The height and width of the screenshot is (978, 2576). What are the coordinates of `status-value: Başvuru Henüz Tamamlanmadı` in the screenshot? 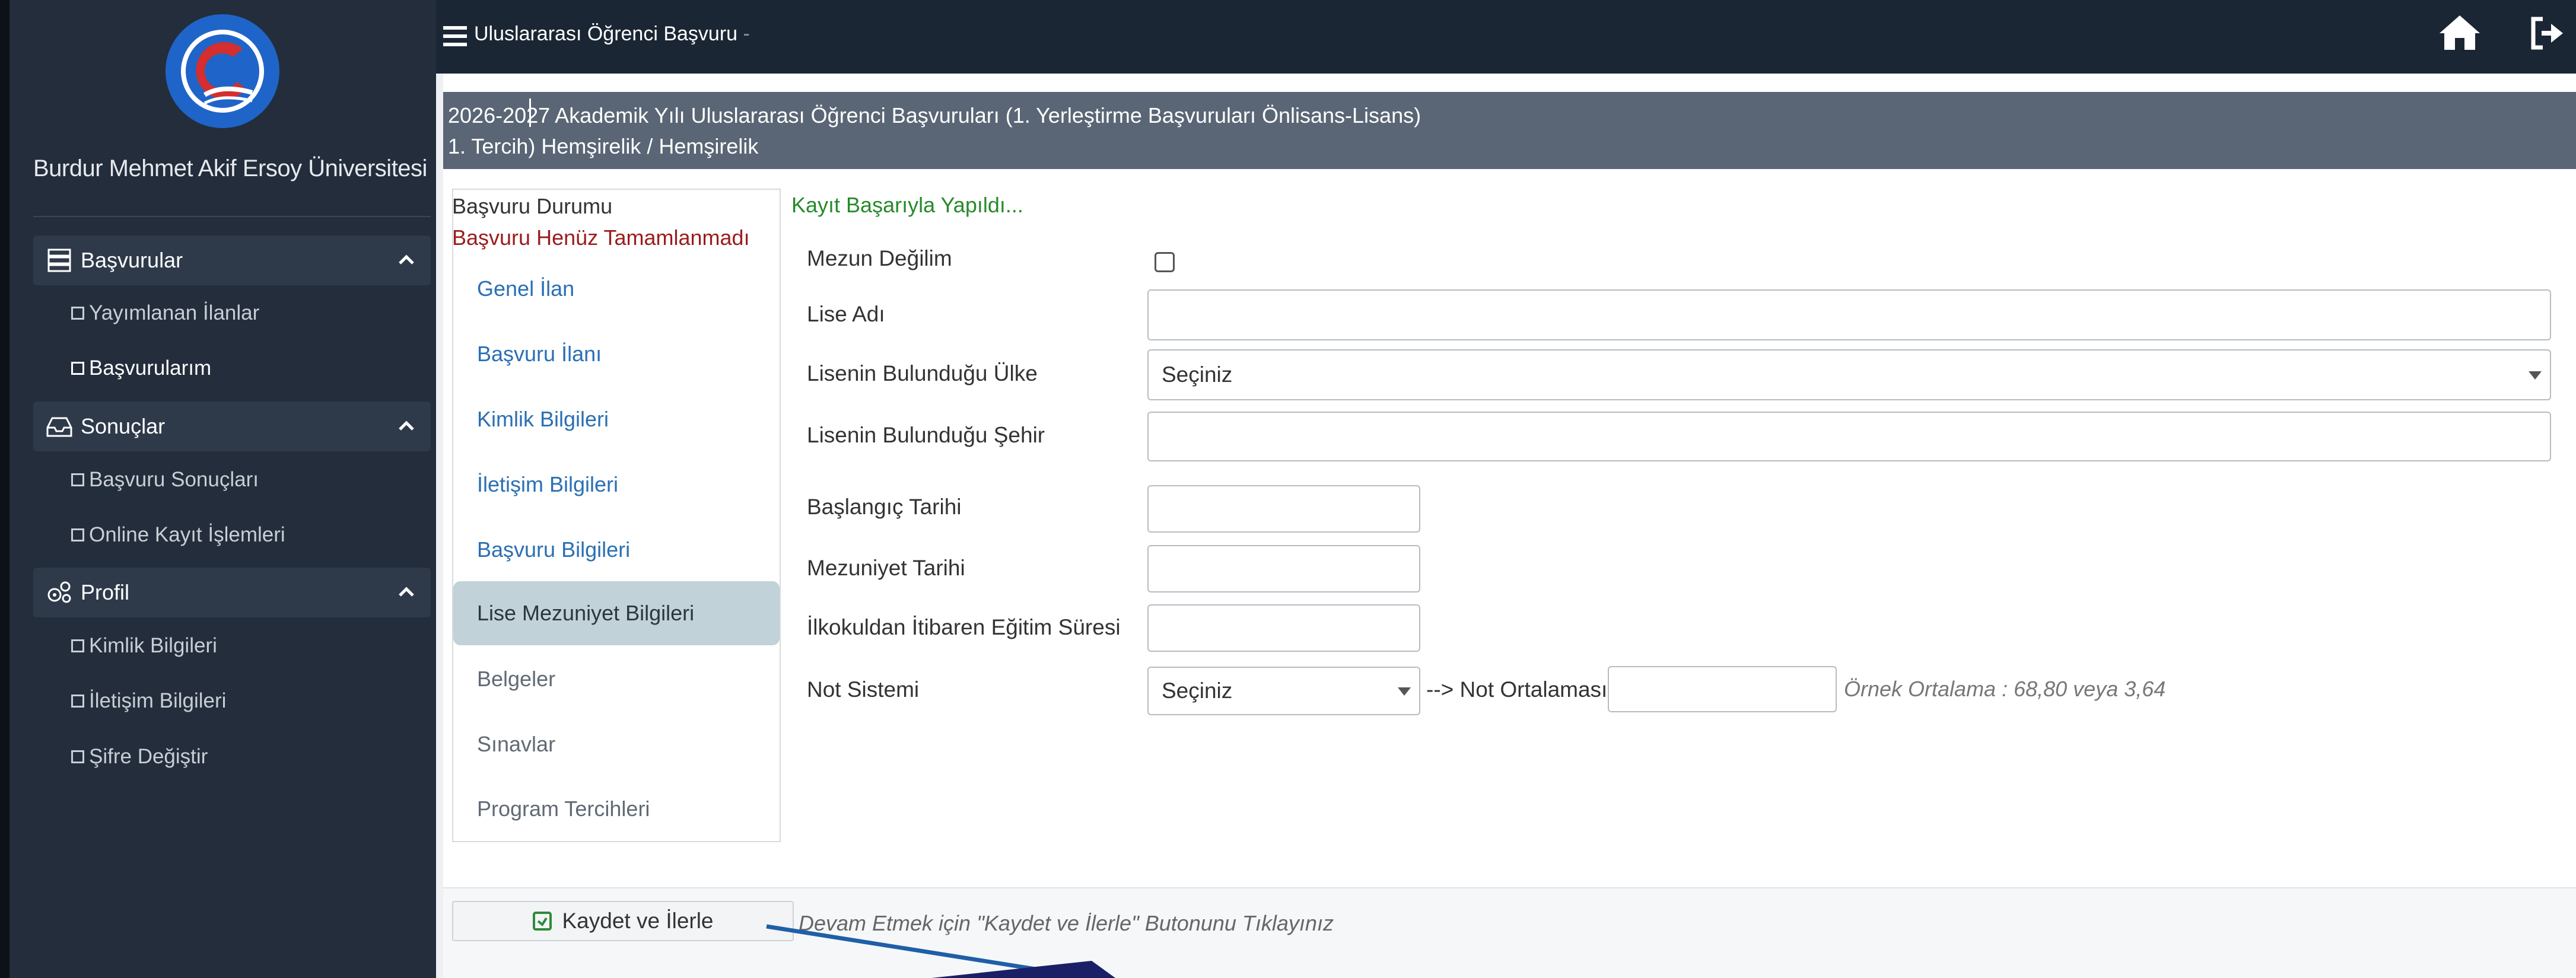 It's located at (601, 238).